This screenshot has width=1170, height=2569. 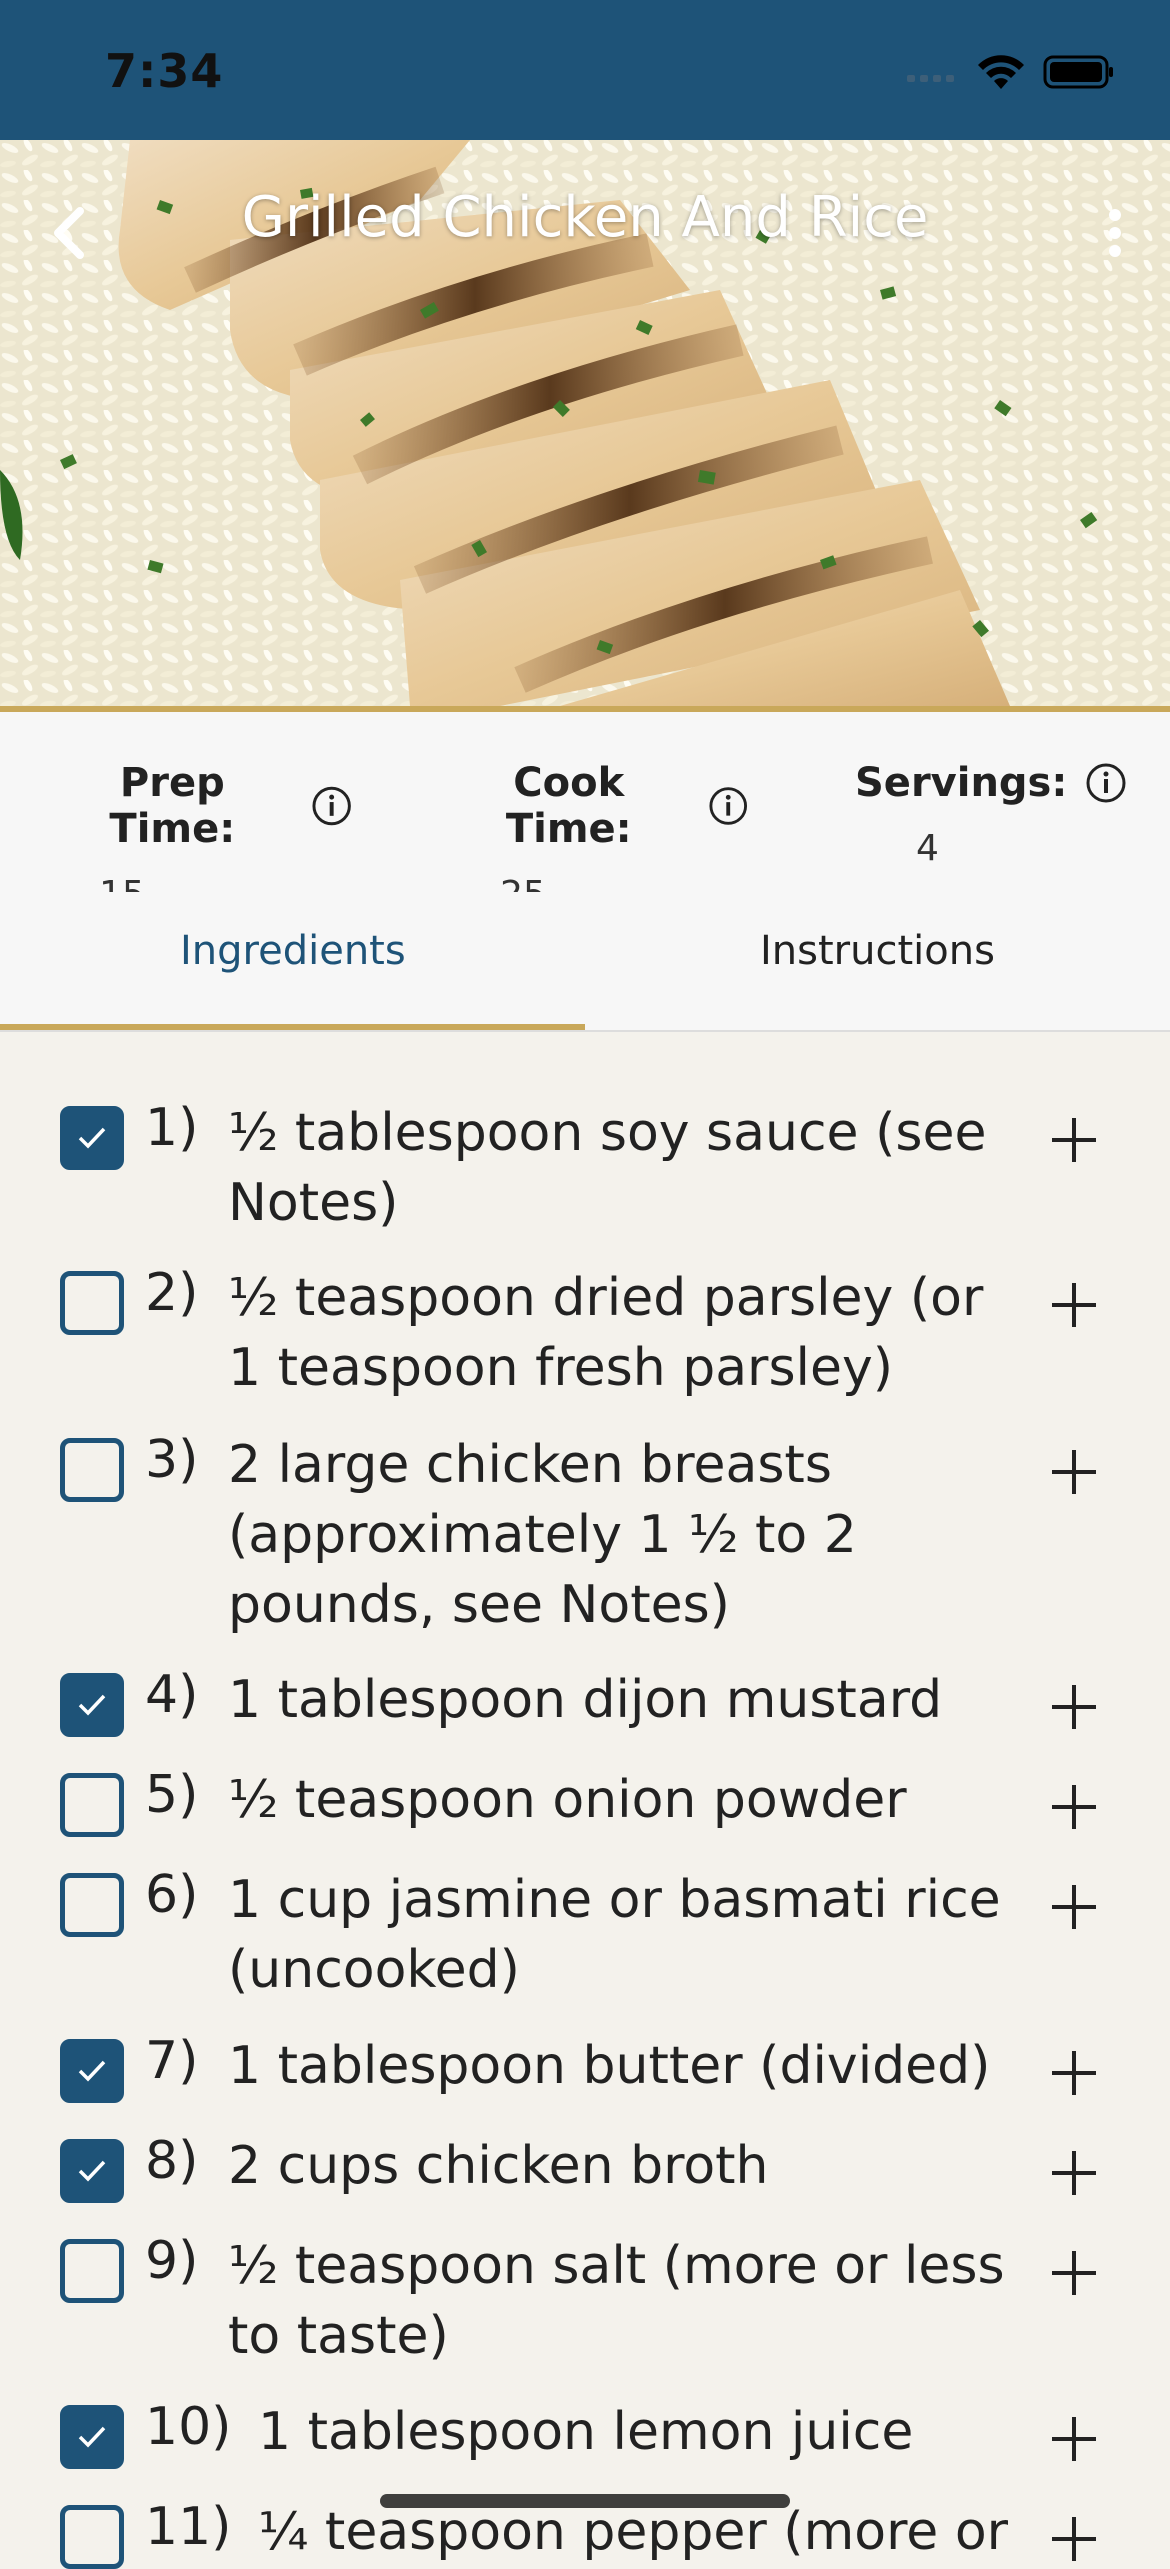 I want to click on prep-time-label: Prep Time:, so click(x=172, y=806).